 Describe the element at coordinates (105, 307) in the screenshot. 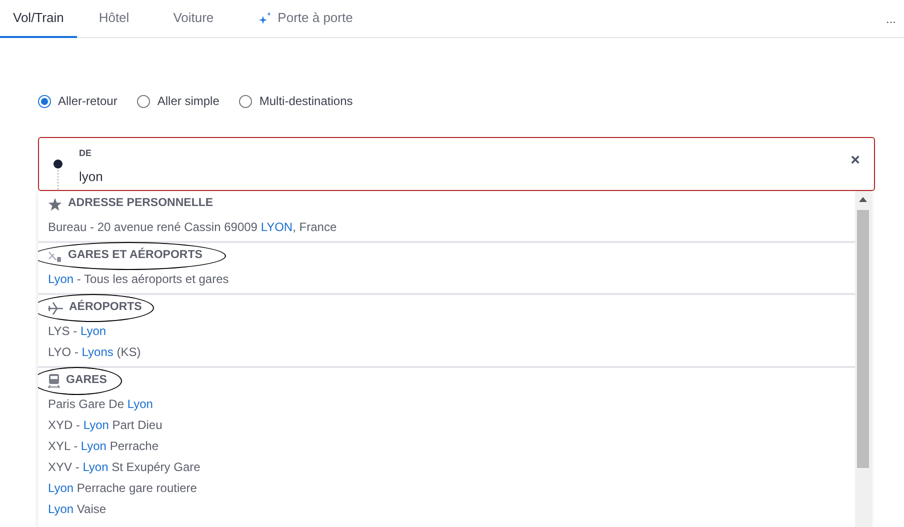

I see `section-heading: AÉROPORTS` at that location.